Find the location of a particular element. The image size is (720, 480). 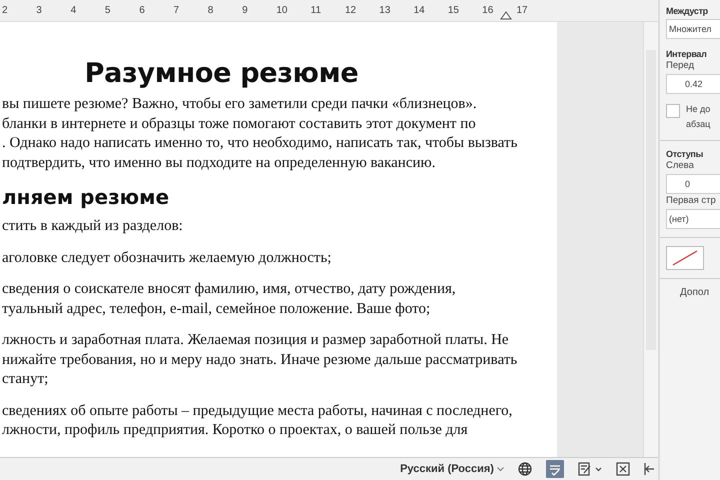

field-label: Перед is located at coordinates (681, 65).